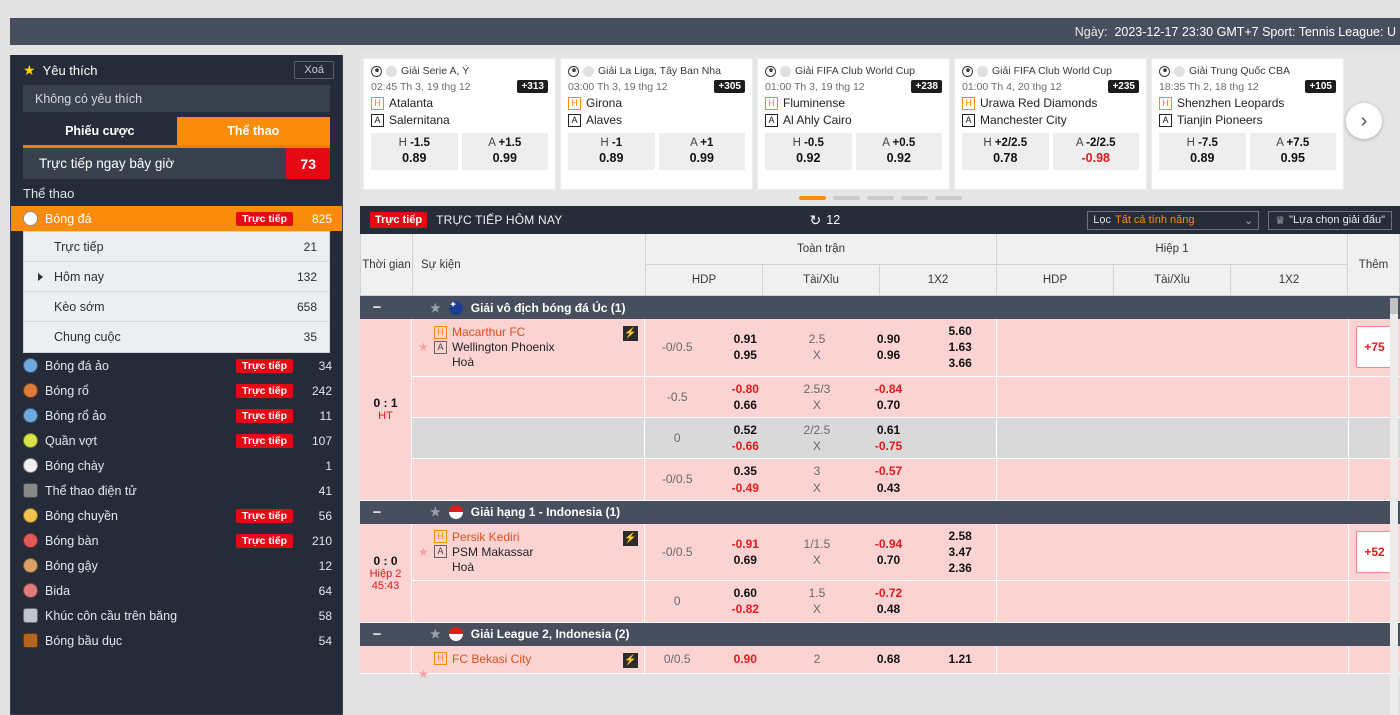 The image size is (1400, 715). What do you see at coordinates (808, 151) in the screenshot?
I see `card-odds-cell: H -0.5 0.92` at bounding box center [808, 151].